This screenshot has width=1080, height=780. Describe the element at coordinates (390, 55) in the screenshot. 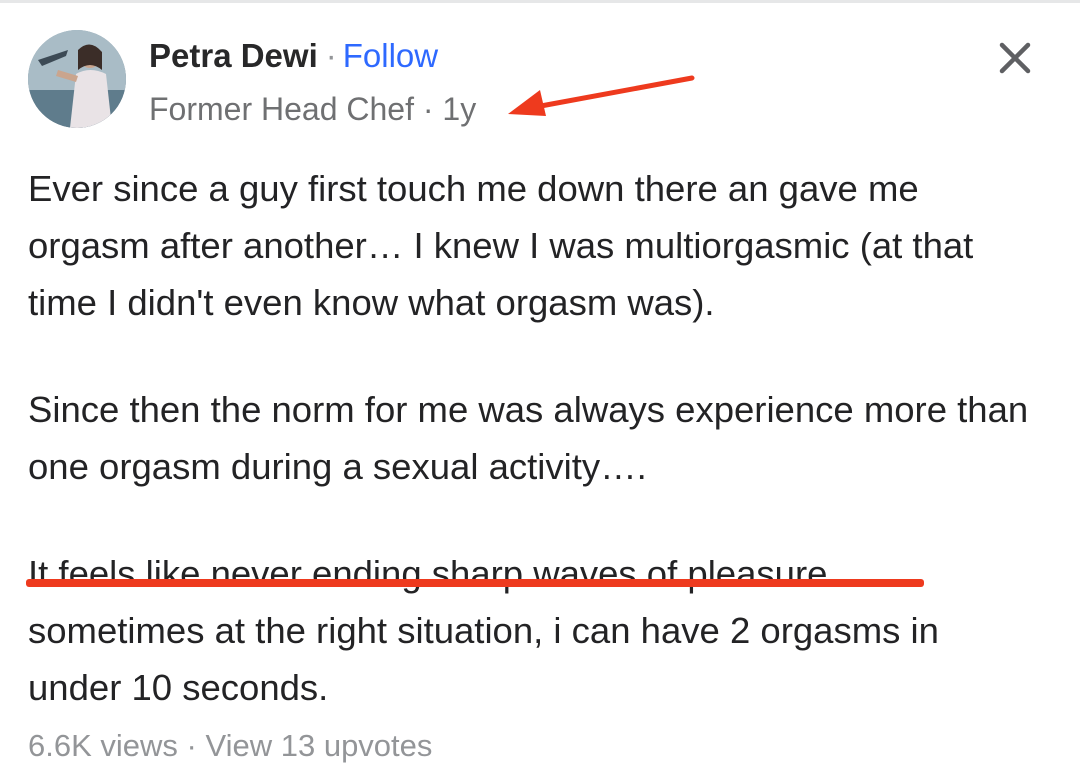

I see `follow-button: Follow` at that location.